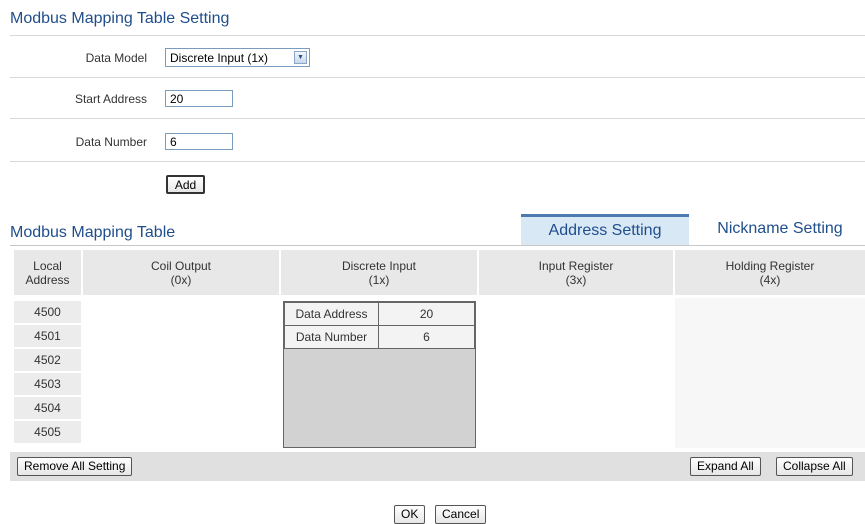  What do you see at coordinates (426, 337) in the screenshot?
I see `data-number-value: 6` at bounding box center [426, 337].